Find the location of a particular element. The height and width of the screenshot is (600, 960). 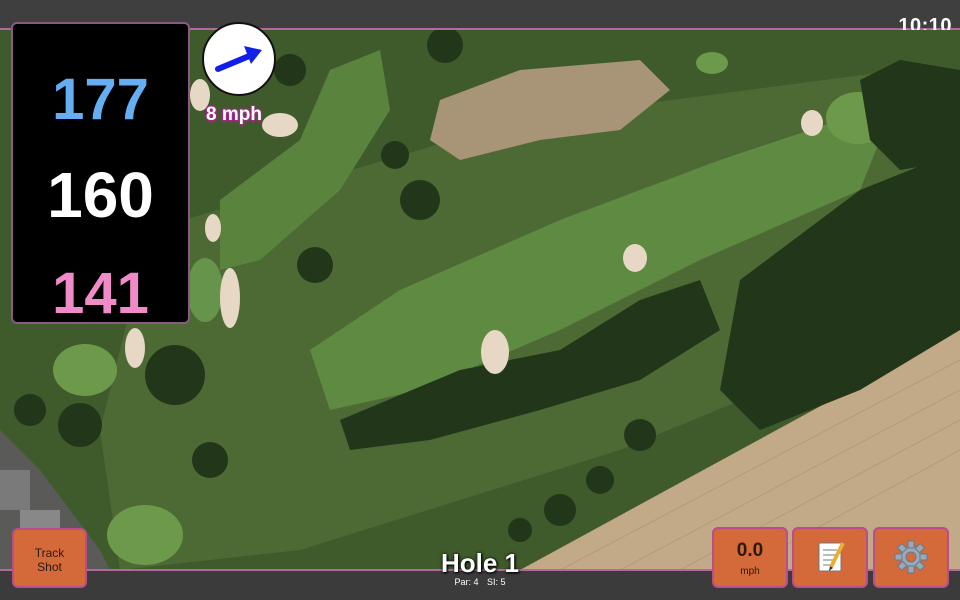

wind-direction-arrow-icon is located at coordinates (238, 59).